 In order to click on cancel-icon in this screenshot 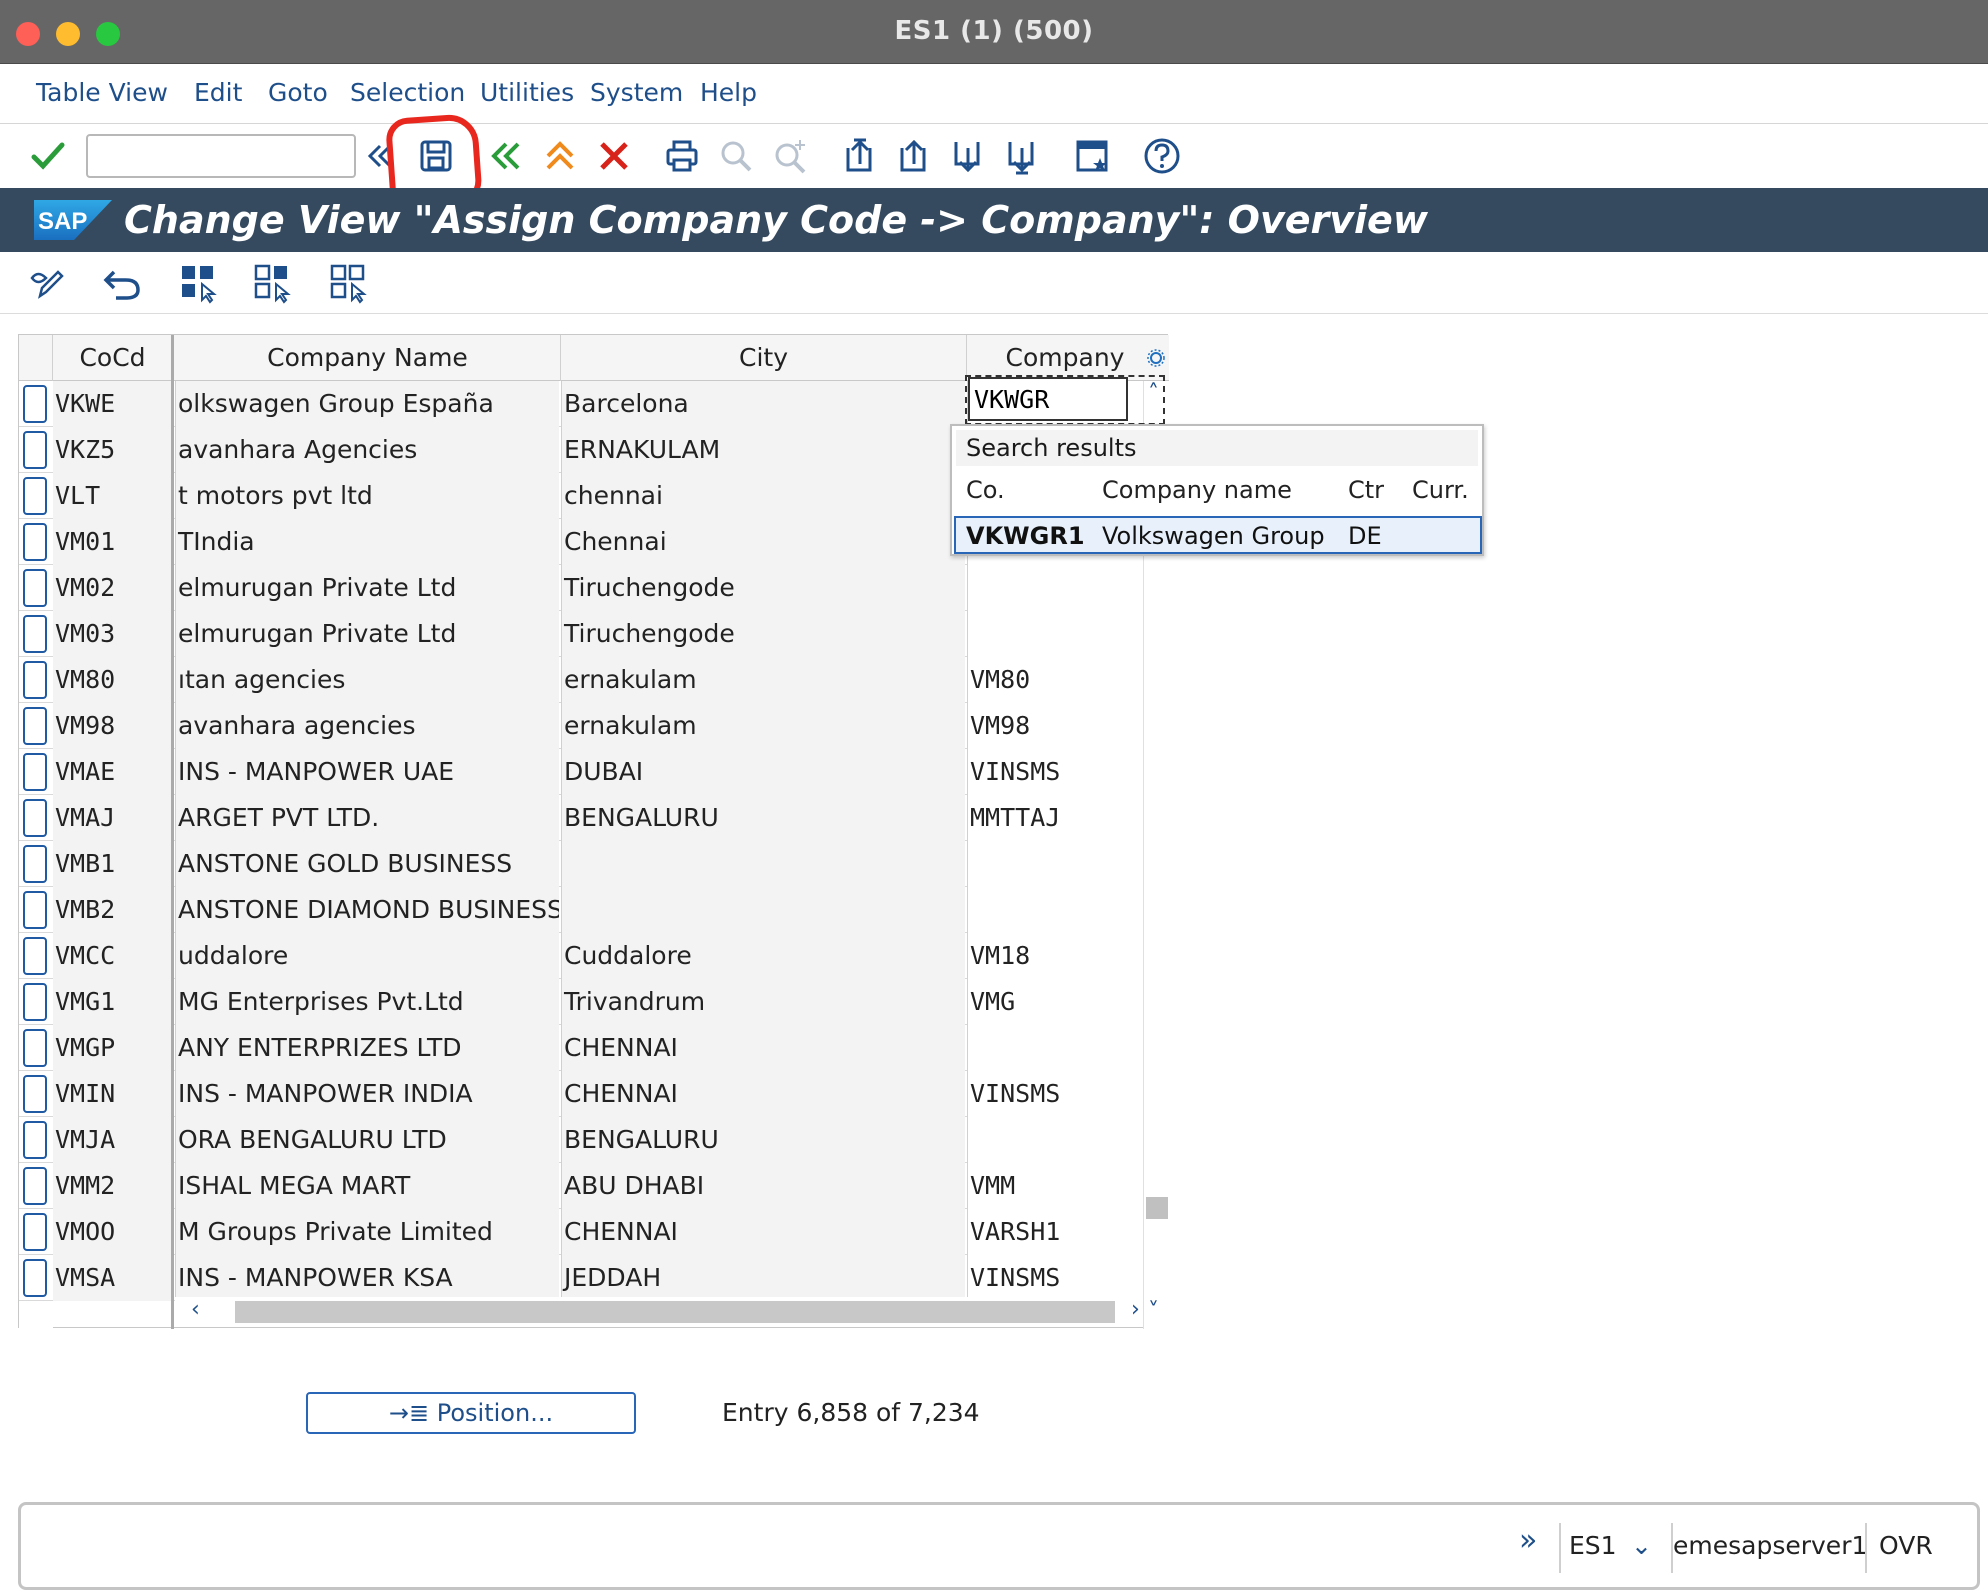, I will do `click(614, 156)`.